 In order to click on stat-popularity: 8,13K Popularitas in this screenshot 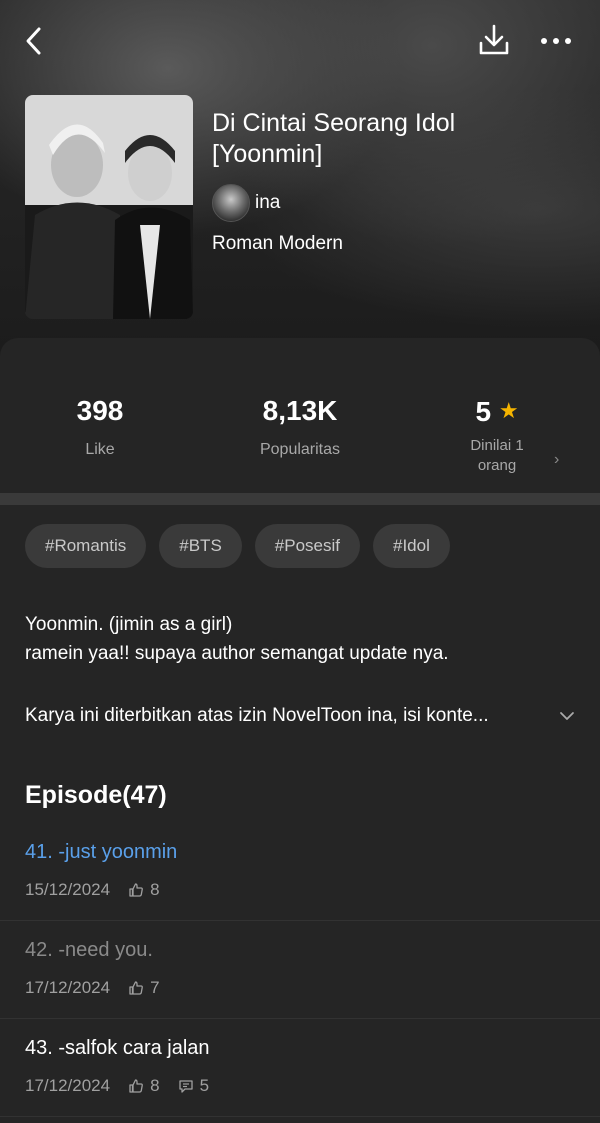, I will do `click(300, 426)`.